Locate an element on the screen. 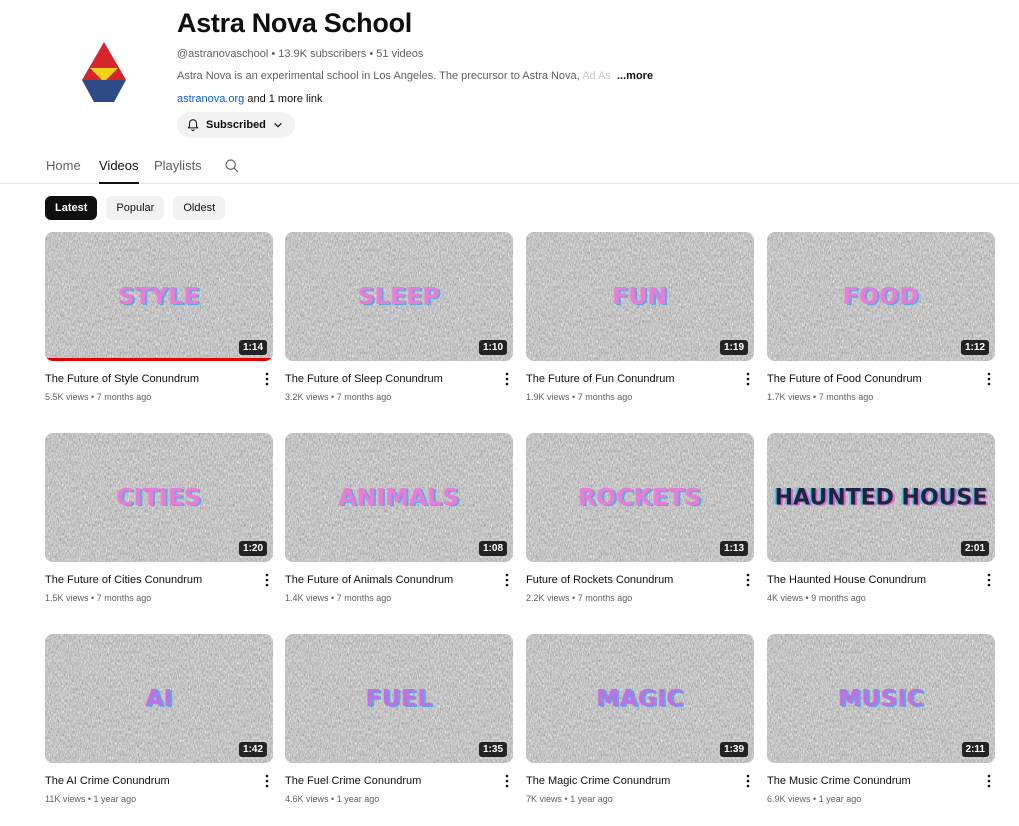 The height and width of the screenshot is (826, 1019). subscribed-button: Subscribed is located at coordinates (236, 125).